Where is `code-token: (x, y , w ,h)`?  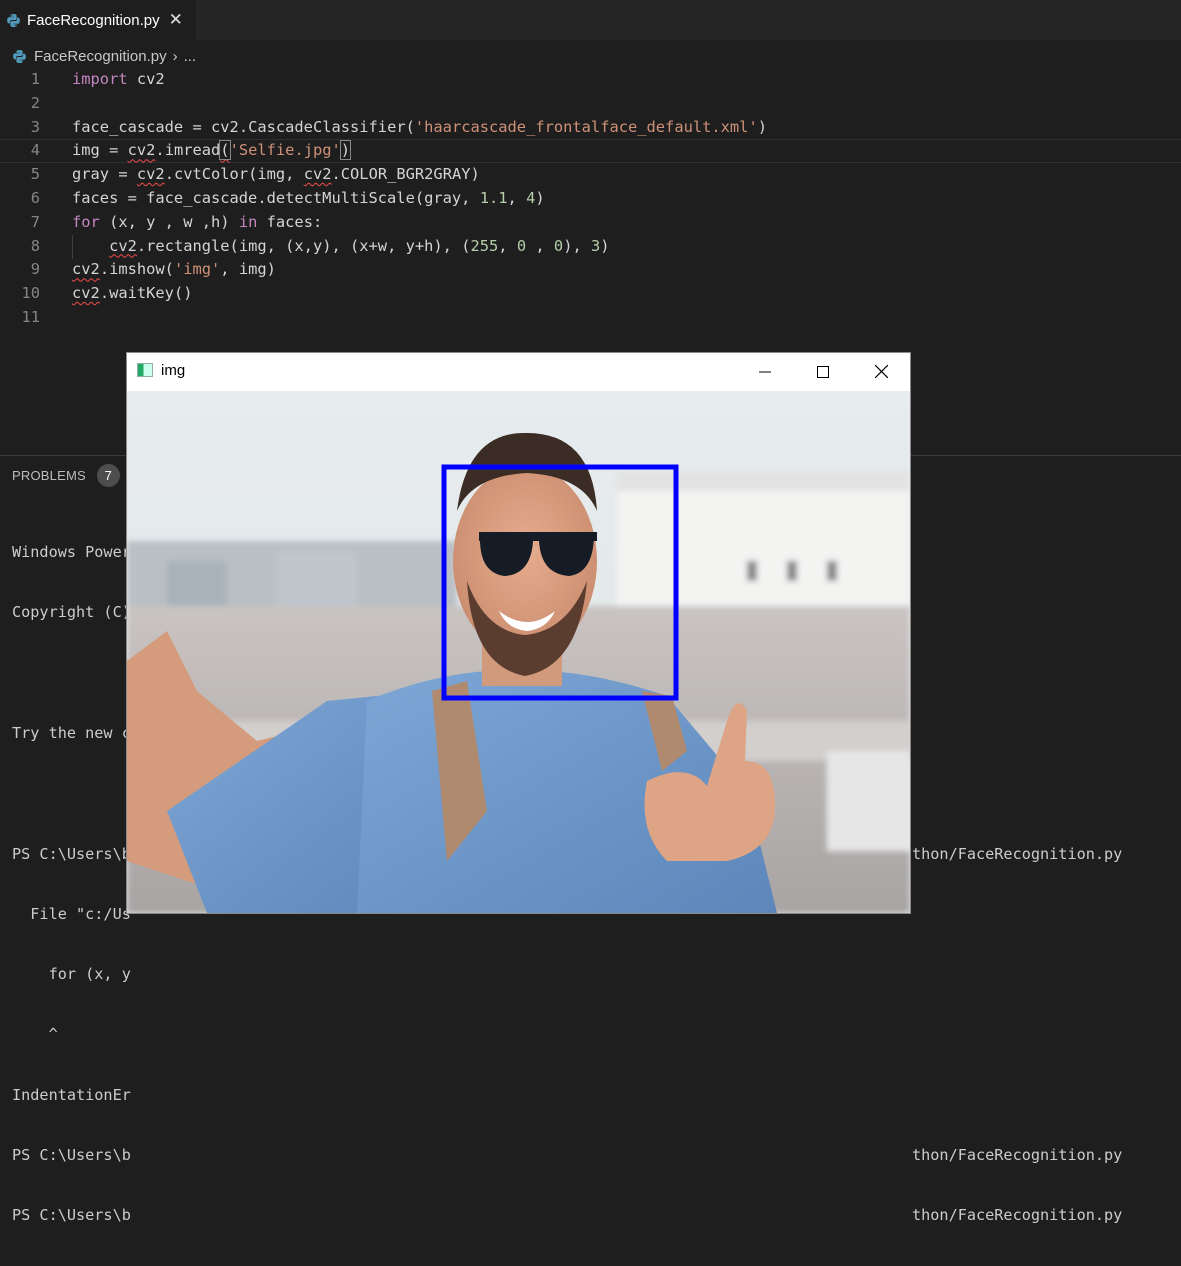
code-token: (x, y , w ,h) is located at coordinates (169, 221).